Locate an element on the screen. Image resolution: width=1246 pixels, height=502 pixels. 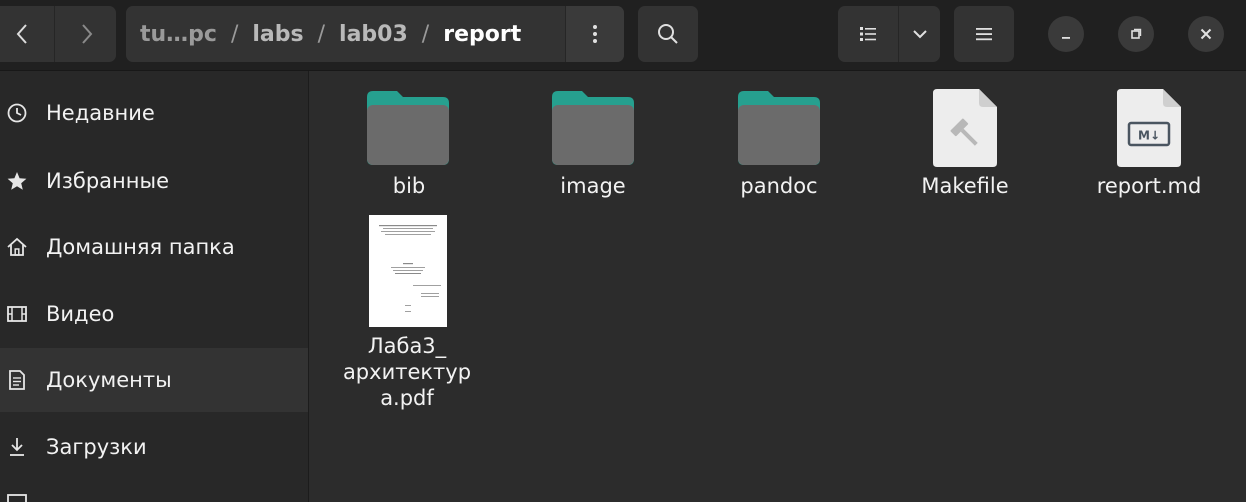
file-item-report-md: M↓ report.md is located at coordinates (1149, 144).